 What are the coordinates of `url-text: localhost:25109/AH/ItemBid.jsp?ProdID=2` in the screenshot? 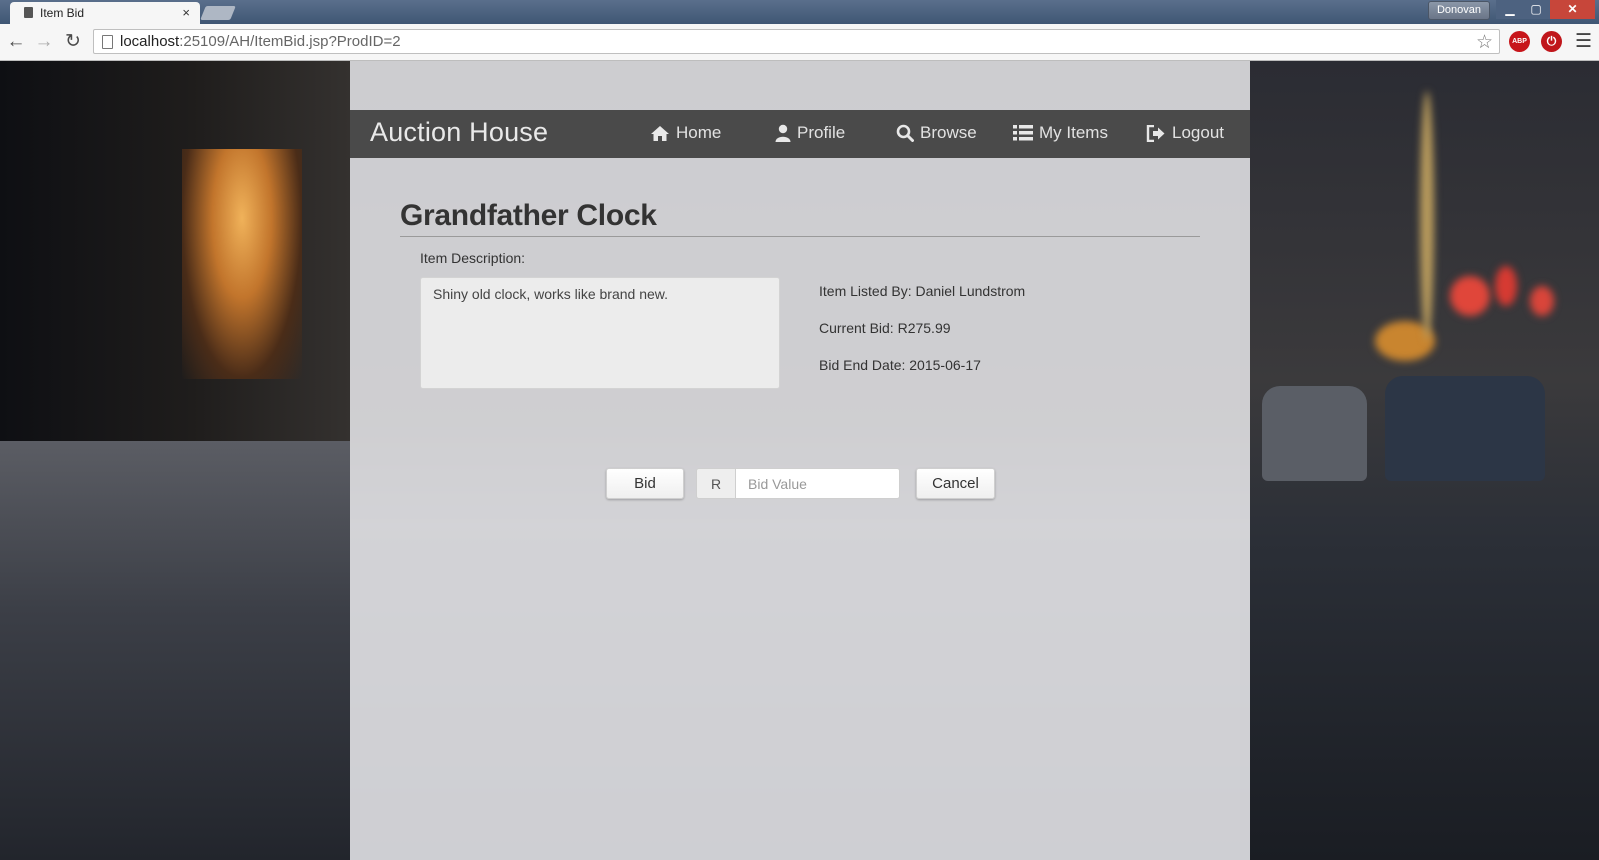 It's located at (260, 41).